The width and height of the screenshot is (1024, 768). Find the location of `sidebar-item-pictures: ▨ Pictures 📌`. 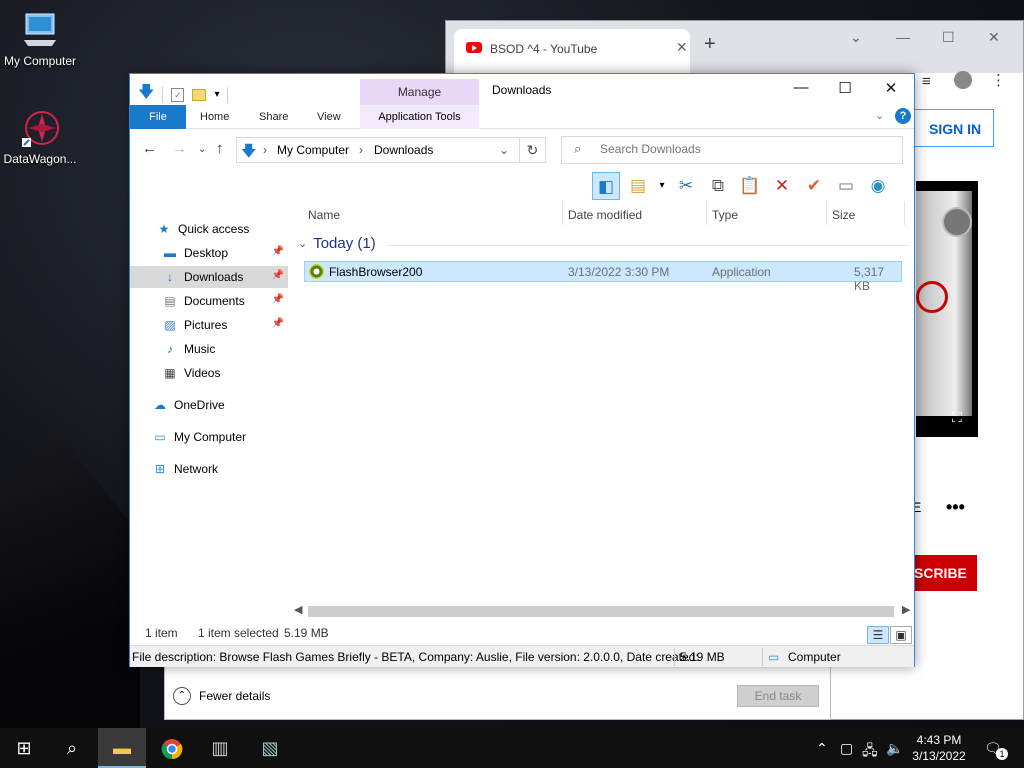

sidebar-item-pictures: ▨ Pictures 📌 is located at coordinates (209, 325).